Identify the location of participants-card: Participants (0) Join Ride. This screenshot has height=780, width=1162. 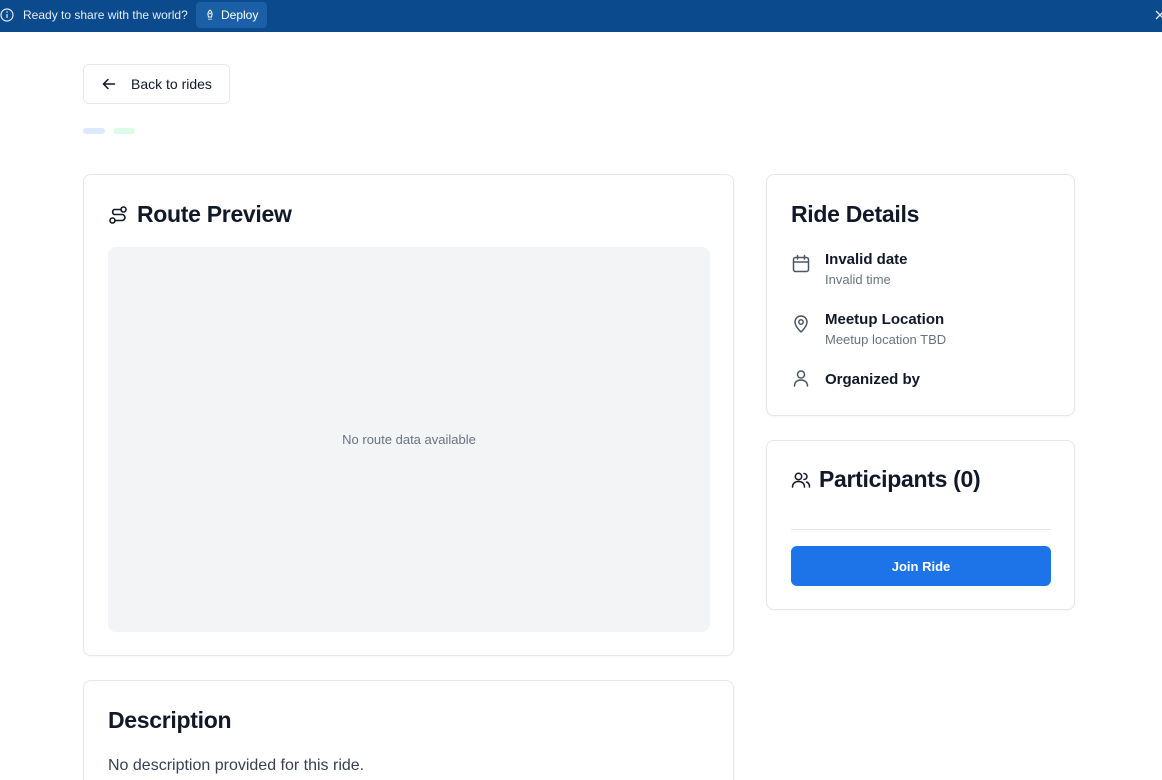
(920, 525).